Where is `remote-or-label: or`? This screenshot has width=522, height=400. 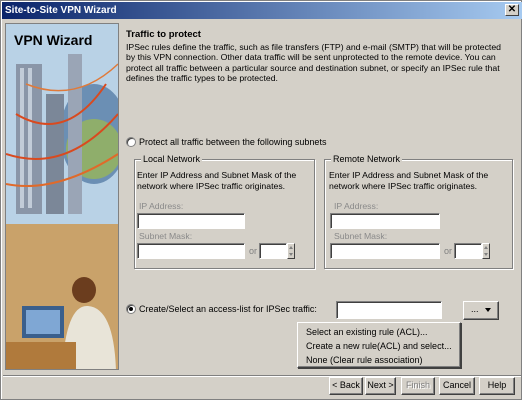
remote-or-label: or is located at coordinates (448, 251).